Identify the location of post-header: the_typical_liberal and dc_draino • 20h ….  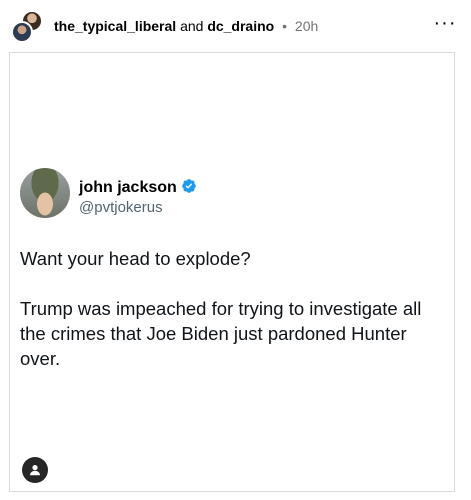
(235, 26).